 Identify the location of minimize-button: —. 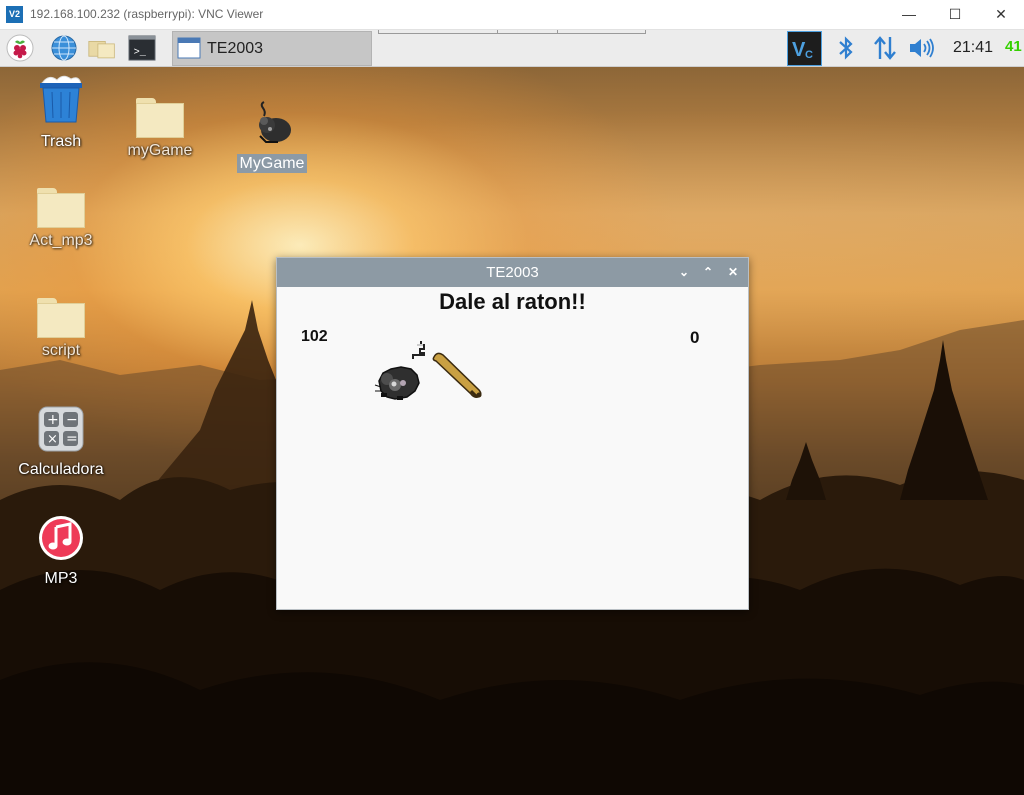
(909, 14).